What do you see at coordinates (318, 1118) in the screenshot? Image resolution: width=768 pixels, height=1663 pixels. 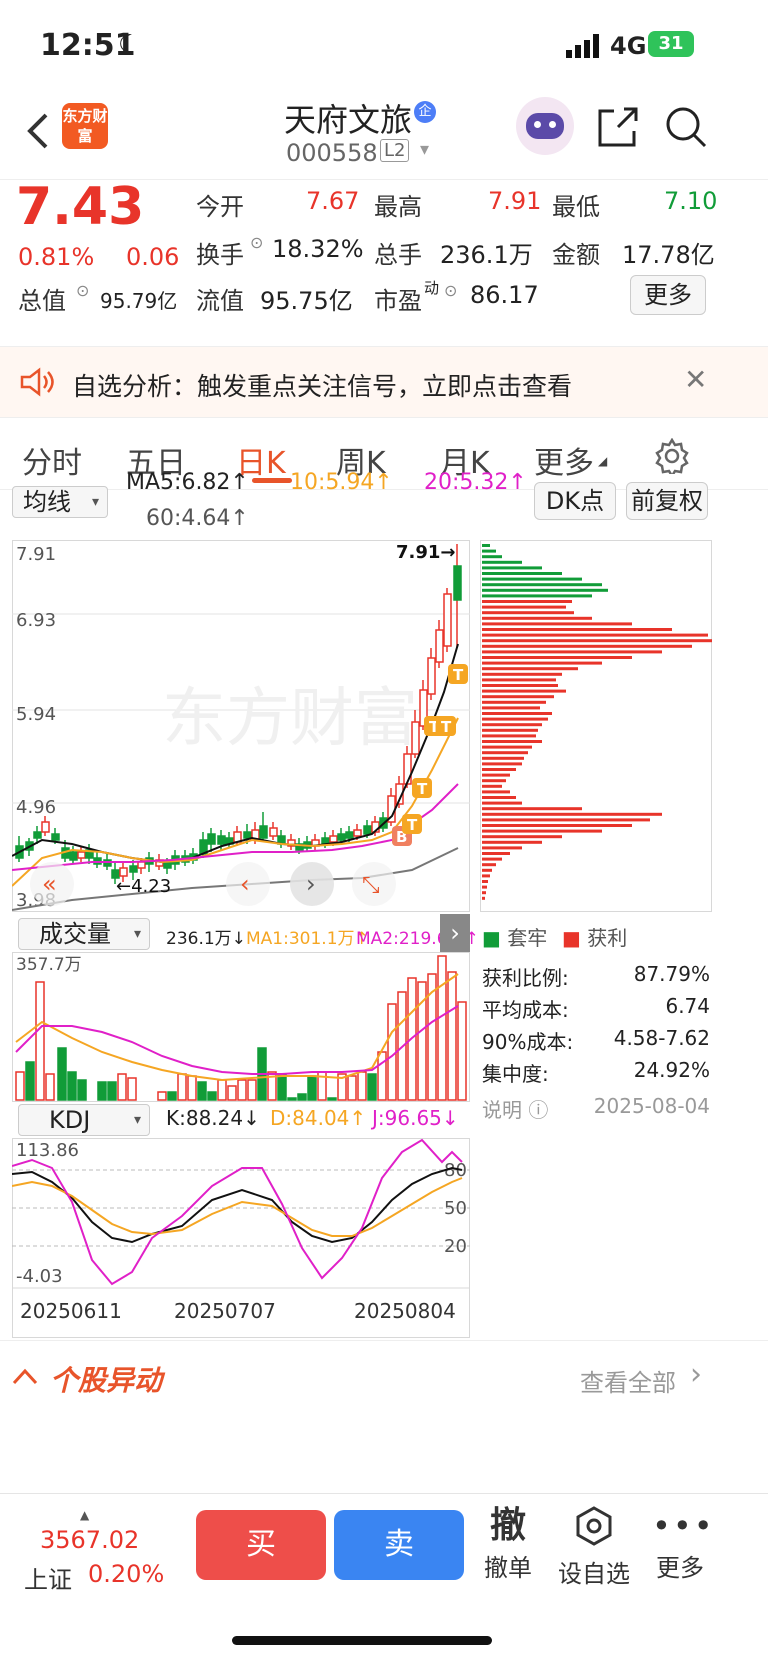 I see `kdj-d: D:84.04↑` at bounding box center [318, 1118].